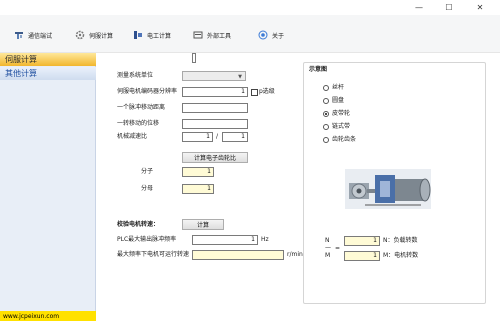  Describe the element at coordinates (362, 241) in the screenshot. I see `n-input: 1` at that location.